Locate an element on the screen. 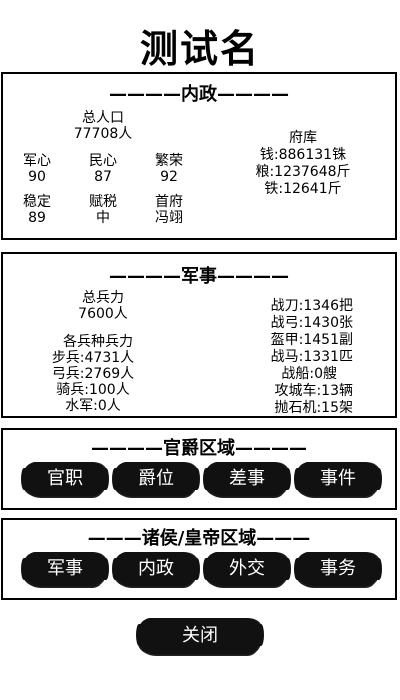 This screenshot has width=400, height=700. rank-panel: ————官爵区域———— 官职 爵位 差事 事件 is located at coordinates (199, 469).